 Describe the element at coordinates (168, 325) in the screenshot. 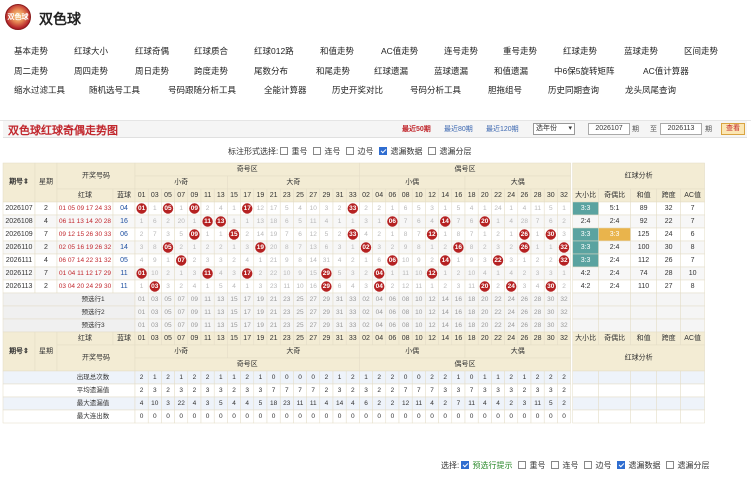

I see `preselect-number: 05` at that location.